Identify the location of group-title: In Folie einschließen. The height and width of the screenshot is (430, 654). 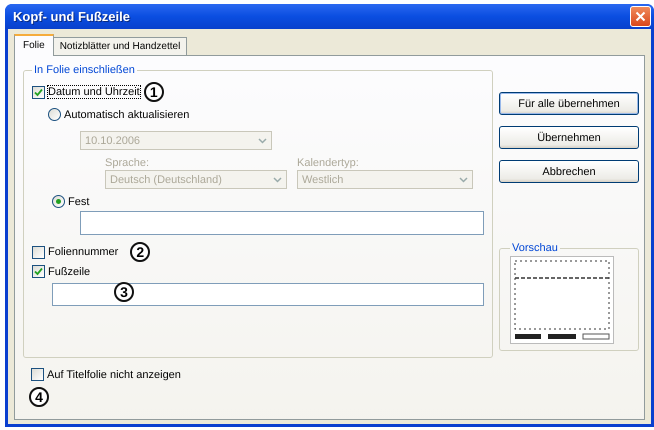
(84, 70).